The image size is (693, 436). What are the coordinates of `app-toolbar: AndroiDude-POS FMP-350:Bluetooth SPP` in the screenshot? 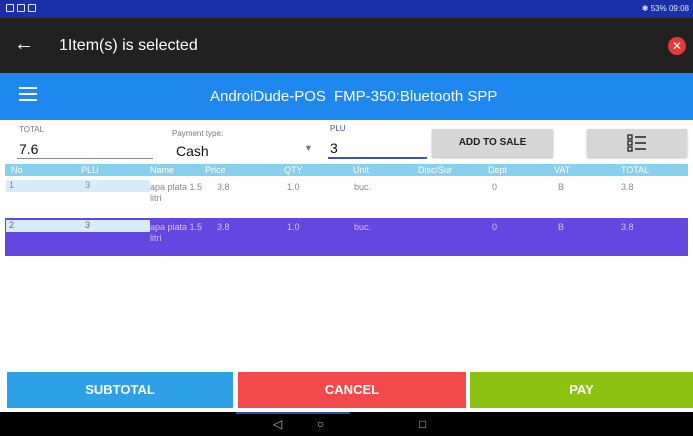 It's located at (346, 96).